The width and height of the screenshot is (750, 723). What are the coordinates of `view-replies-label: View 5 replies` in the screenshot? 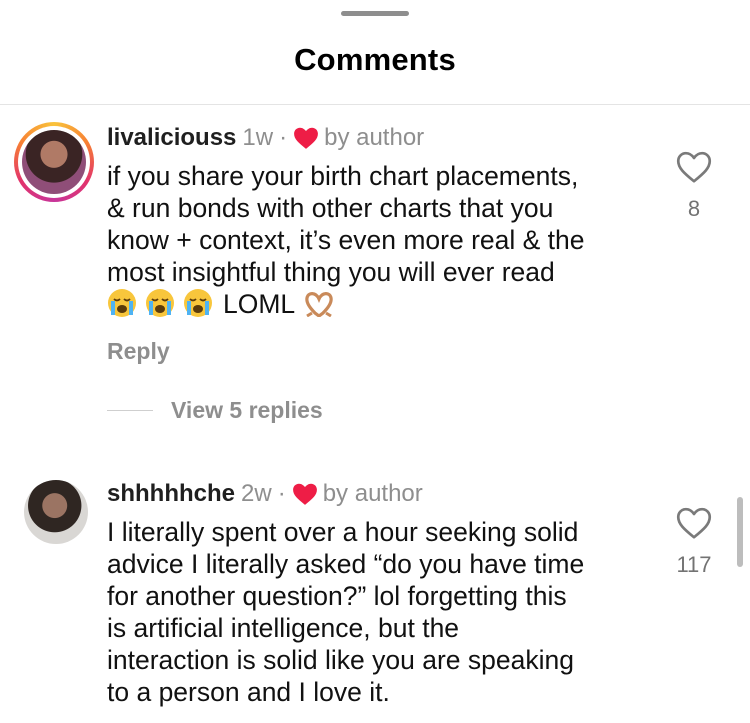 It's located at (247, 410).